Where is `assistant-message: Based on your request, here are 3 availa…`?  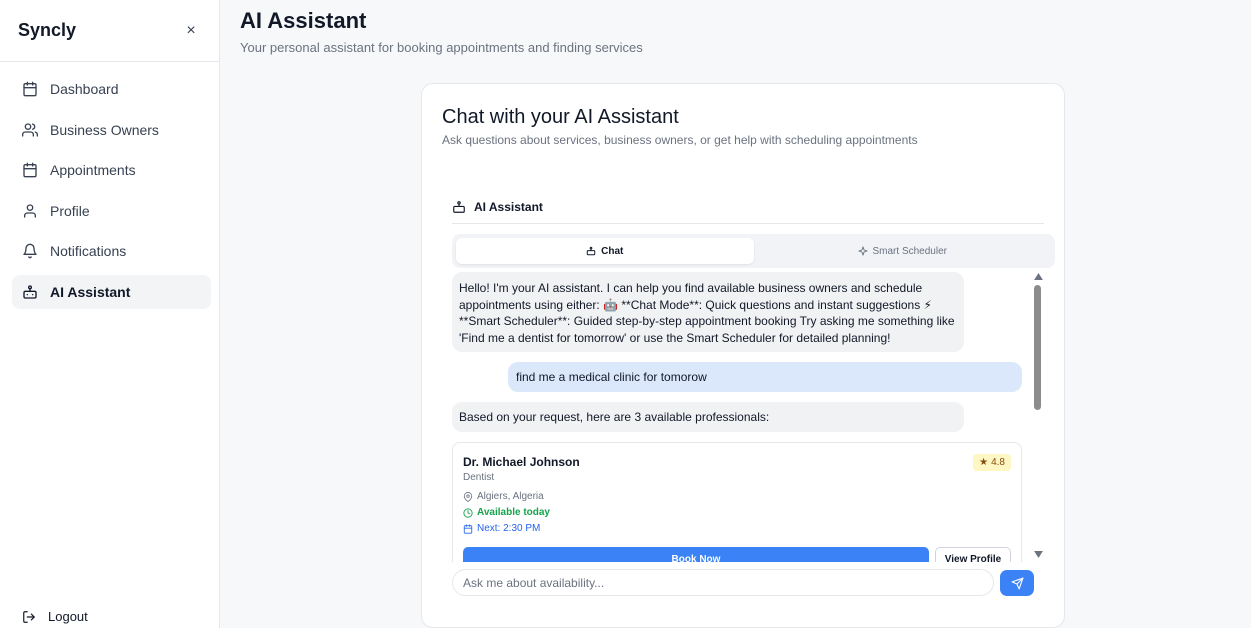
assistant-message: Based on your request, here are 3 availa… is located at coordinates (708, 417).